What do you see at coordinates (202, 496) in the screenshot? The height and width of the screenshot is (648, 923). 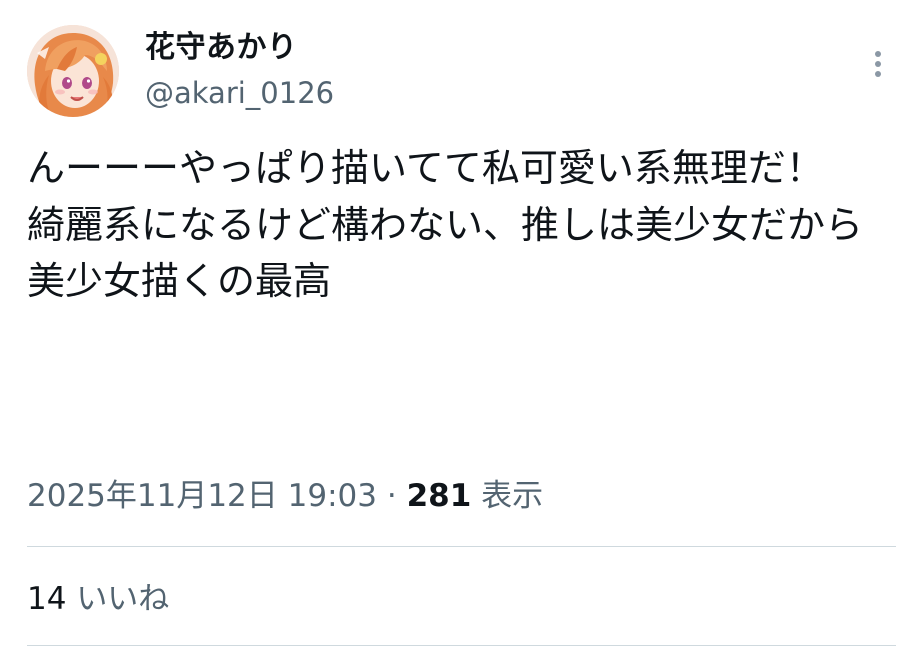 I see `post-timestamp: 2025年11月12日 19:03` at bounding box center [202, 496].